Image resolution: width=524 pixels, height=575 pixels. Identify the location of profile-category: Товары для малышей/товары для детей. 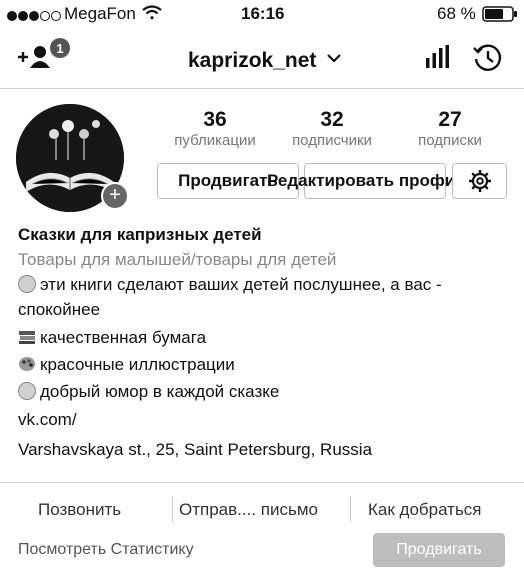
(177, 259).